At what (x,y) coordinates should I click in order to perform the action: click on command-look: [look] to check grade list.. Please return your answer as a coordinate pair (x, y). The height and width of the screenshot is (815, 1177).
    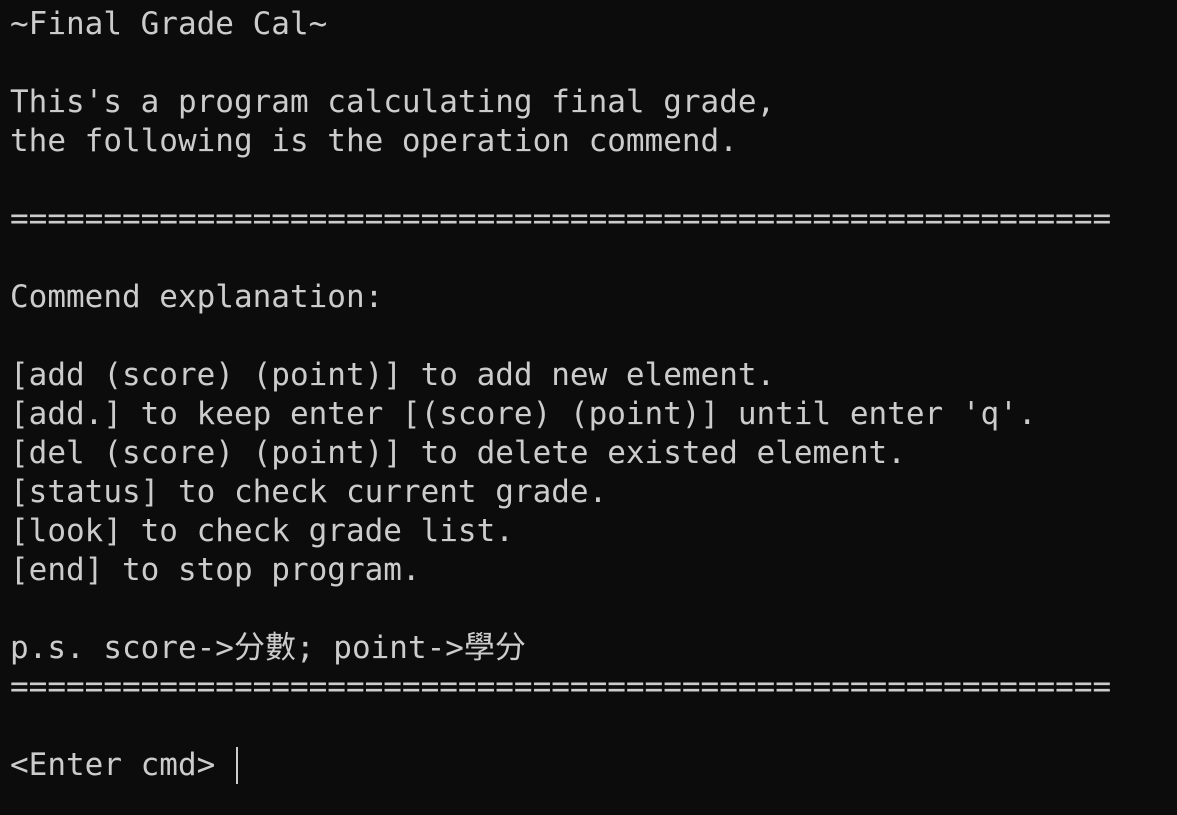
    Looking at the image, I should click on (262, 531).